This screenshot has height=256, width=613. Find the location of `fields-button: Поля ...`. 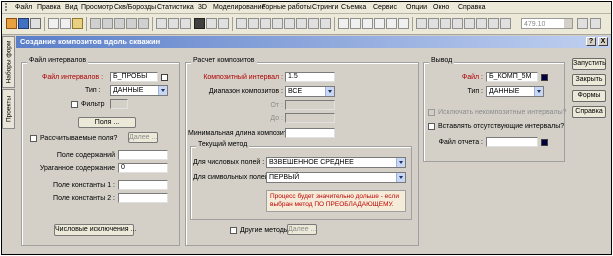

fields-button: Поля ... is located at coordinates (107, 122).